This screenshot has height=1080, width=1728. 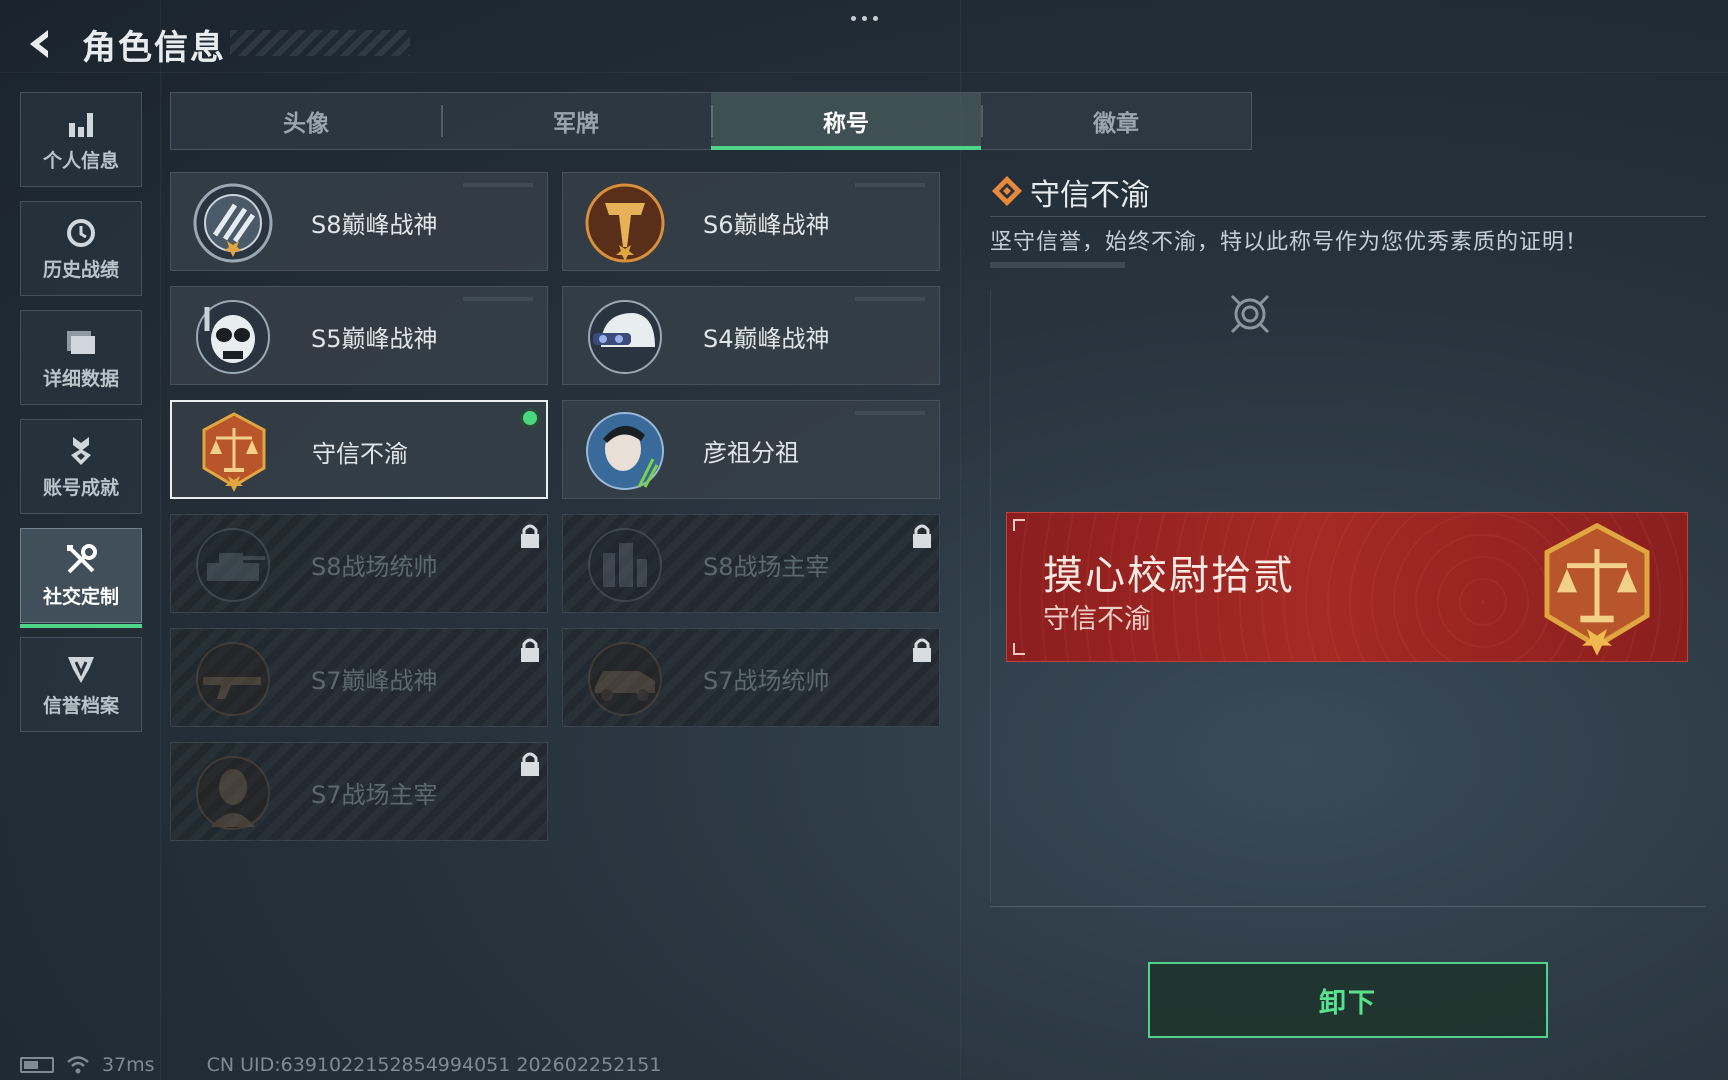 What do you see at coordinates (1169, 576) in the screenshot?
I see `banner-player-name: 摸心校尉拾贰` at bounding box center [1169, 576].